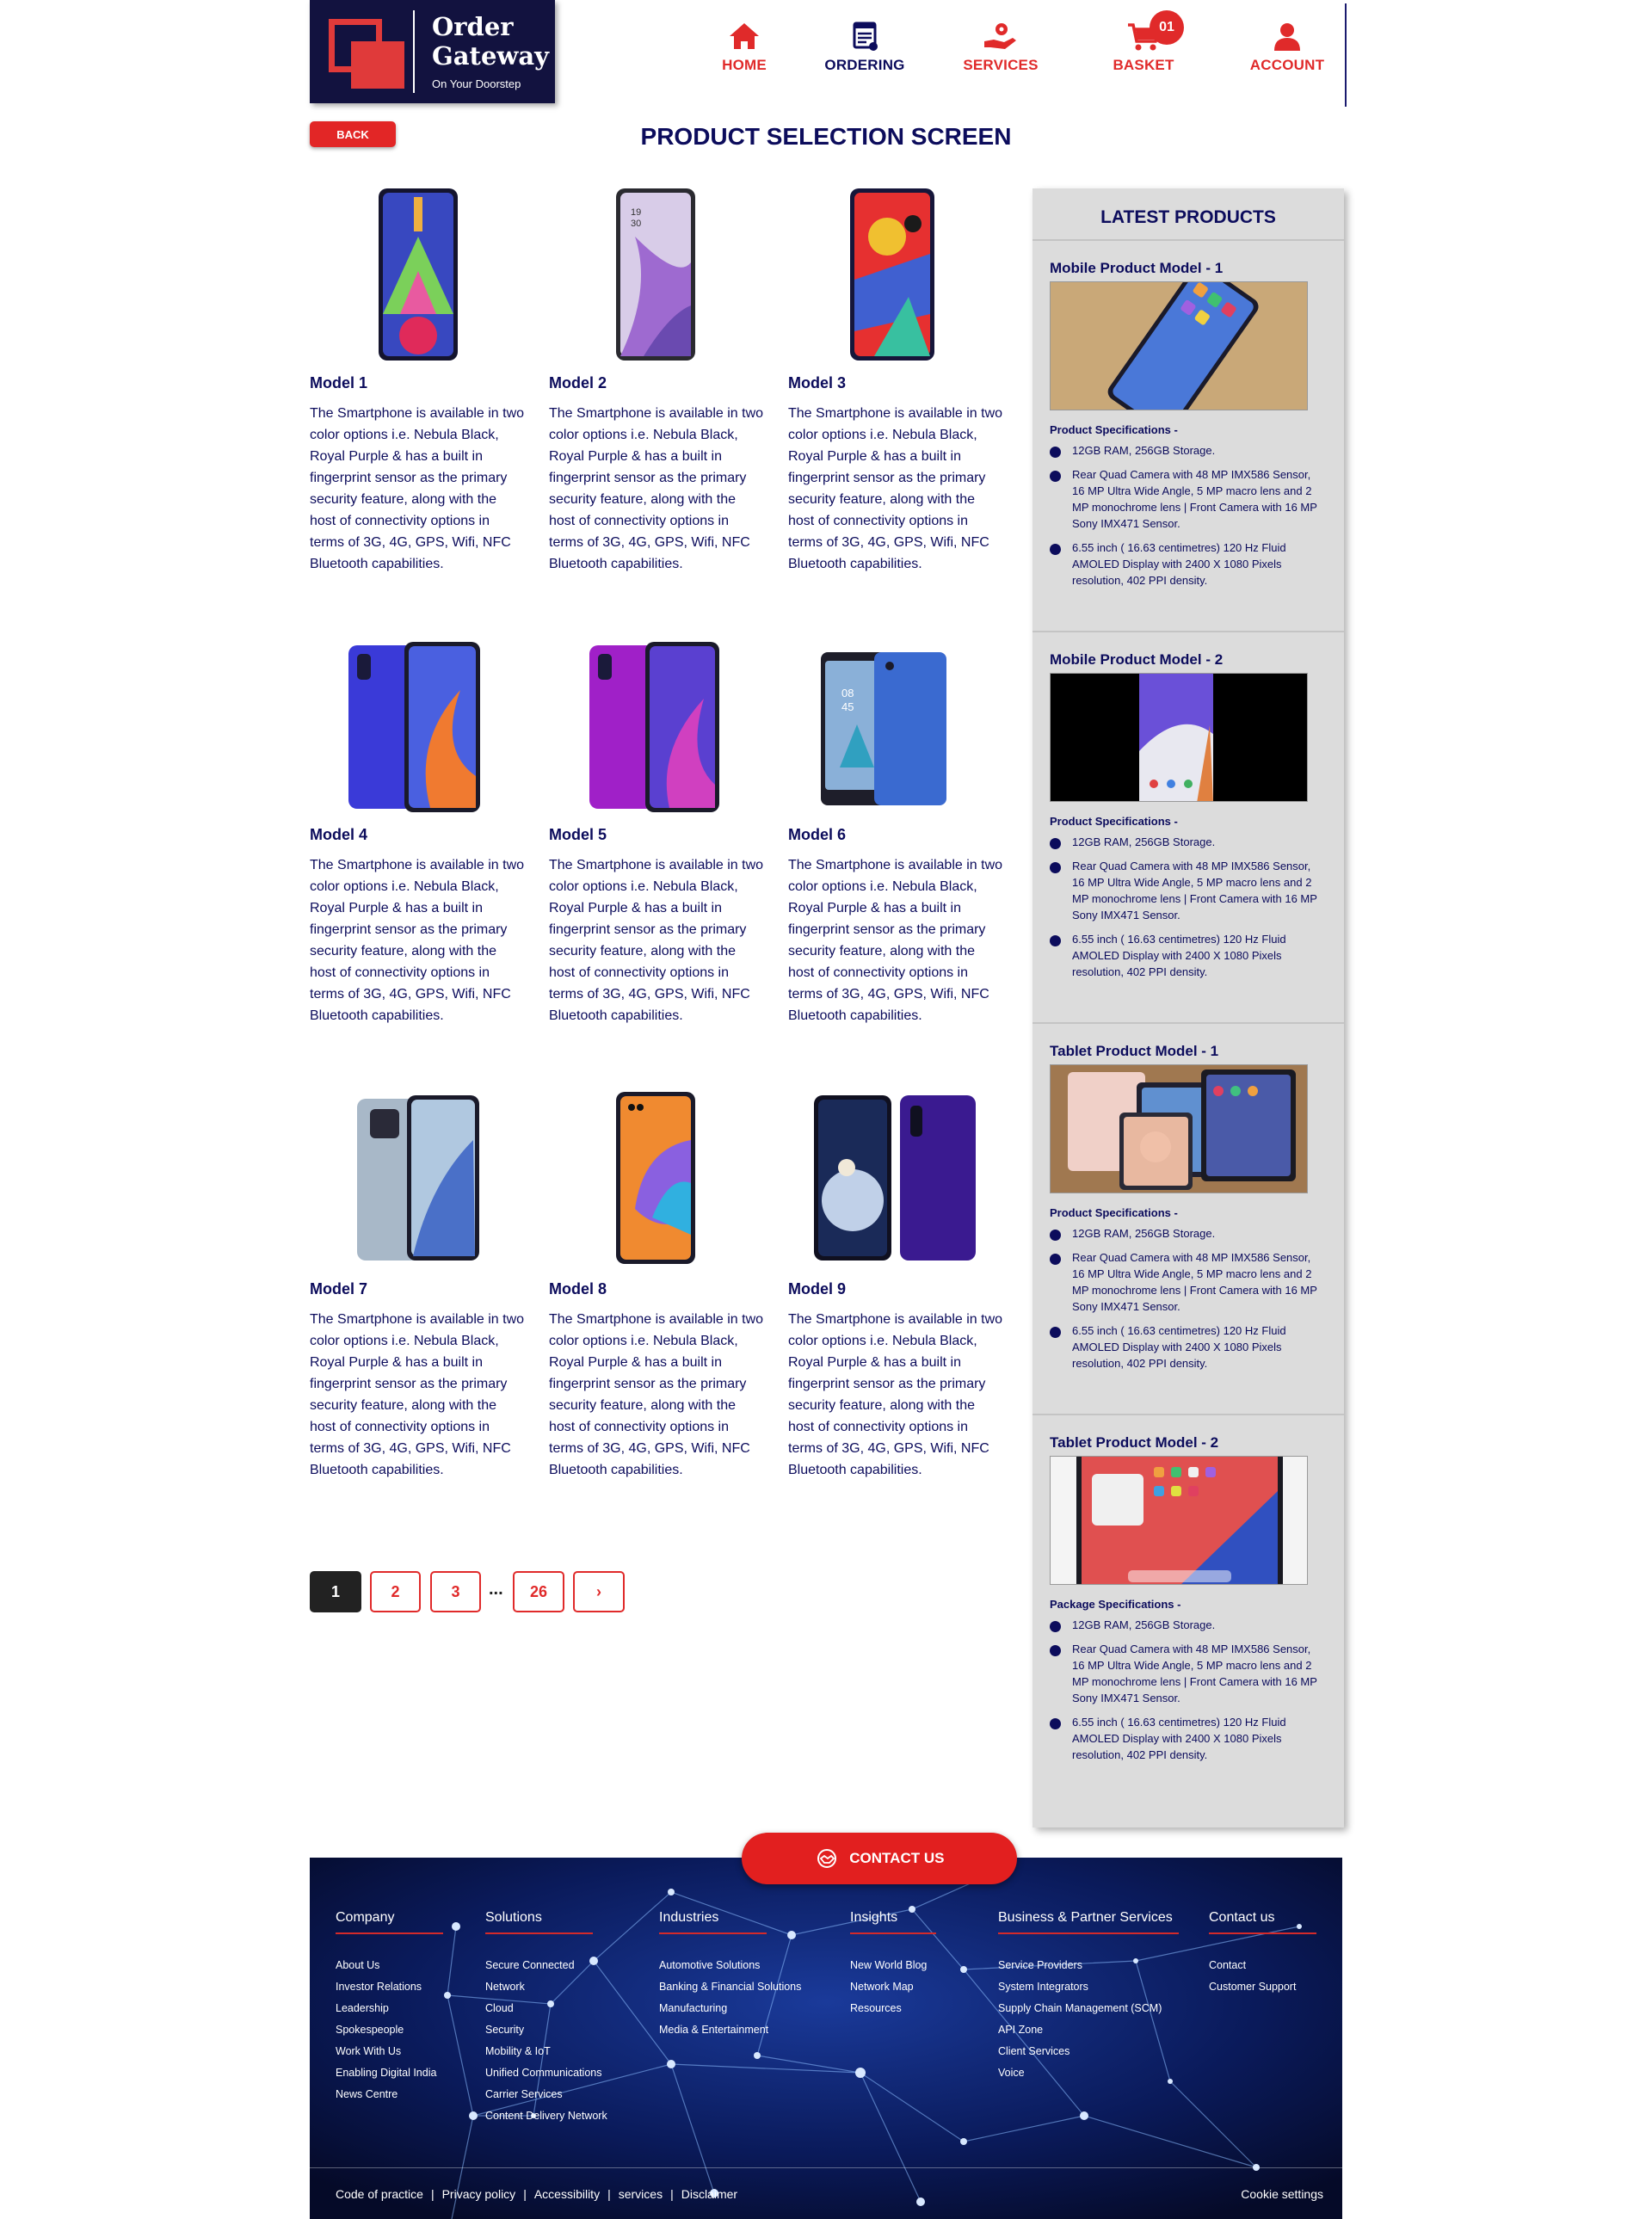  I want to click on footer-link: Resources, so click(893, 2008).